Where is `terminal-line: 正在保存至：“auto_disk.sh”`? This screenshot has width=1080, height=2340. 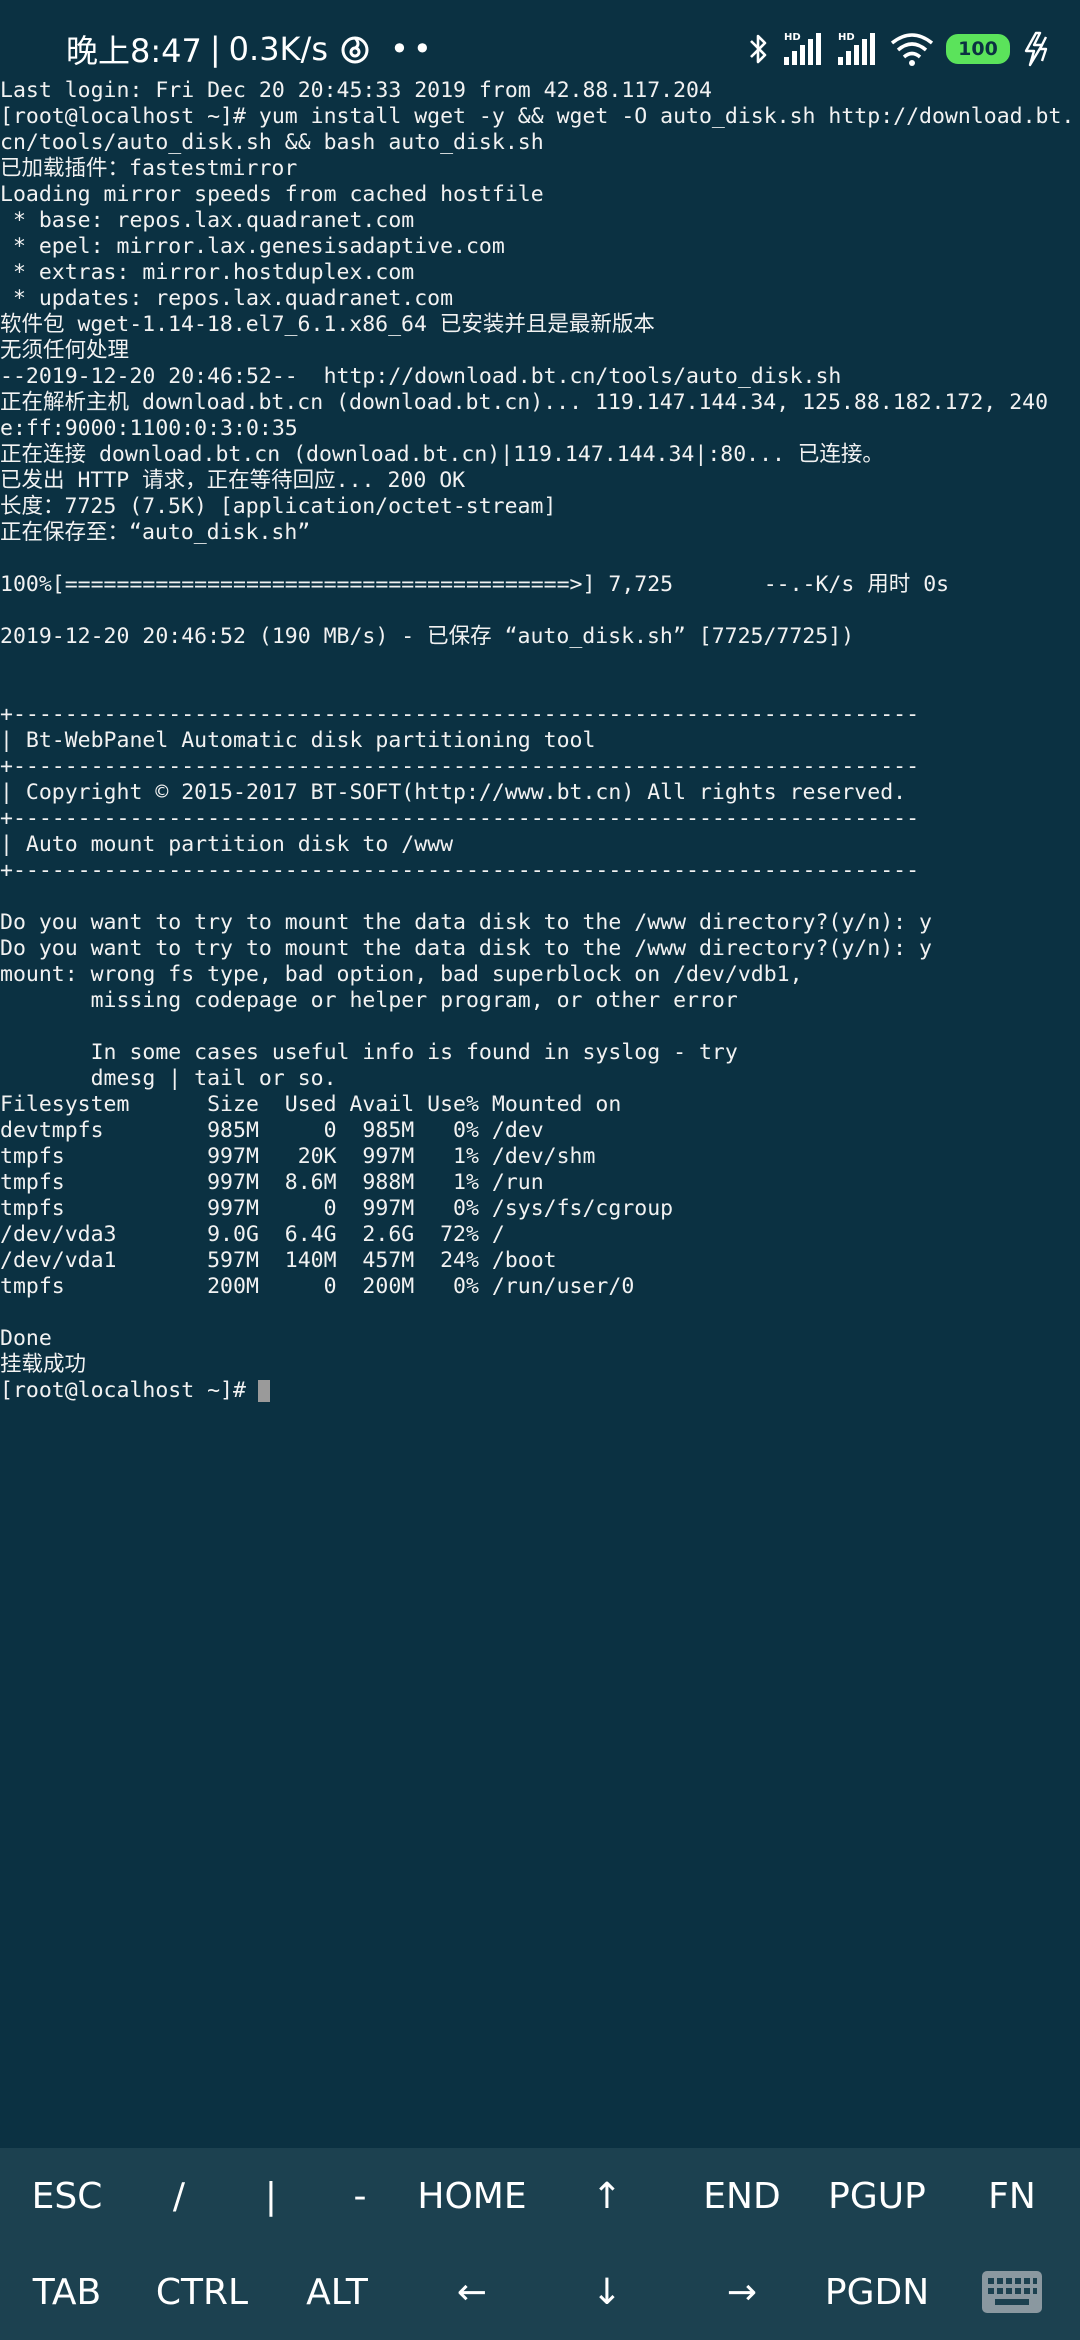 terminal-line: 正在保存至：“auto_disk.sh” is located at coordinates (155, 532).